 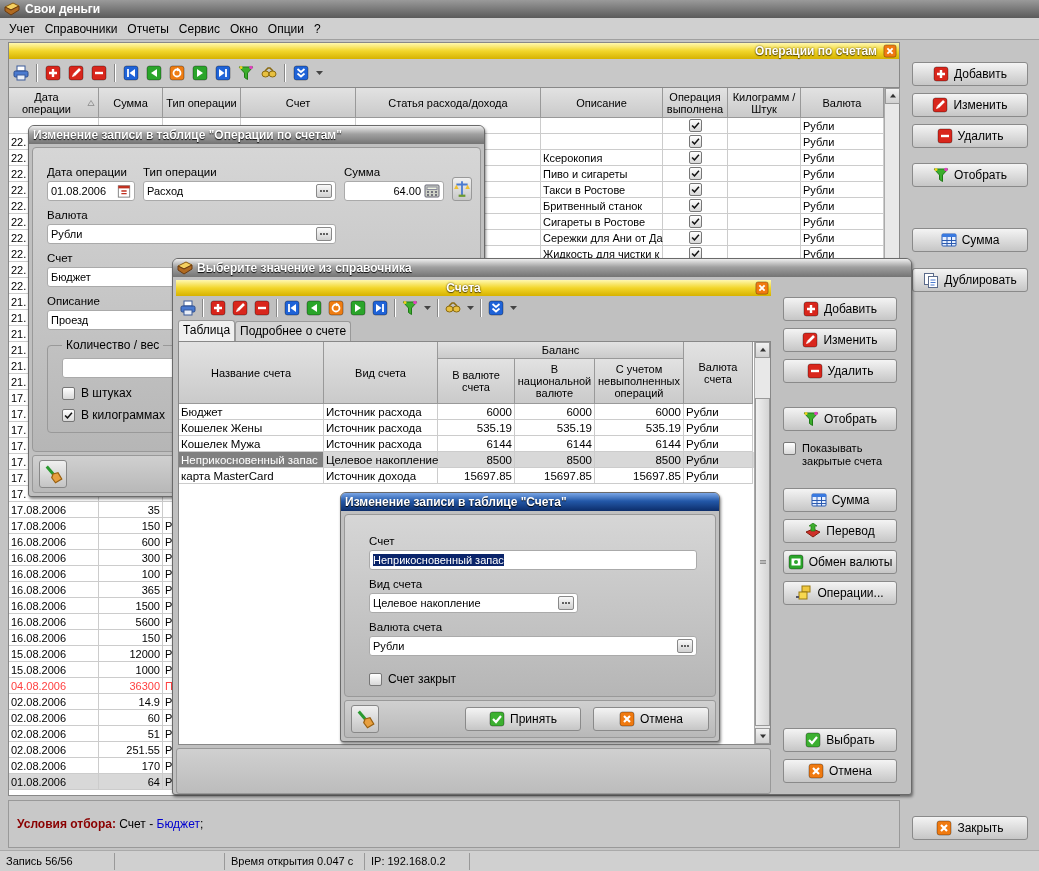 I want to click on status-text: Время открытия 0.047 с, so click(x=295, y=861).